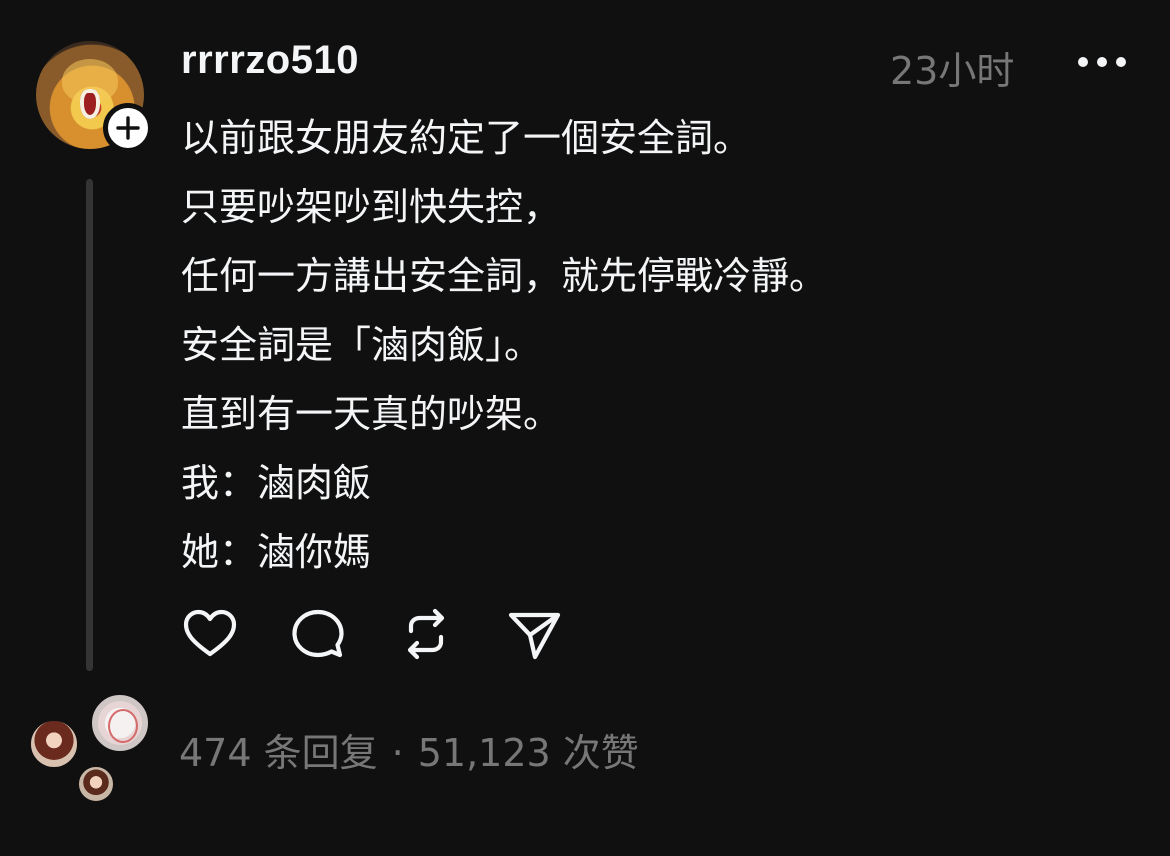 The image size is (1170, 856). I want to click on repost-icon, so click(426, 634).